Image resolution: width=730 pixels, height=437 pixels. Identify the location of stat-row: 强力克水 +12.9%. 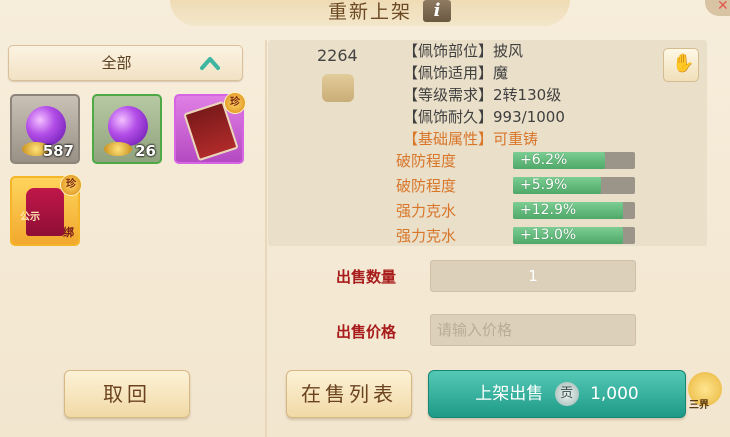
(521, 211).